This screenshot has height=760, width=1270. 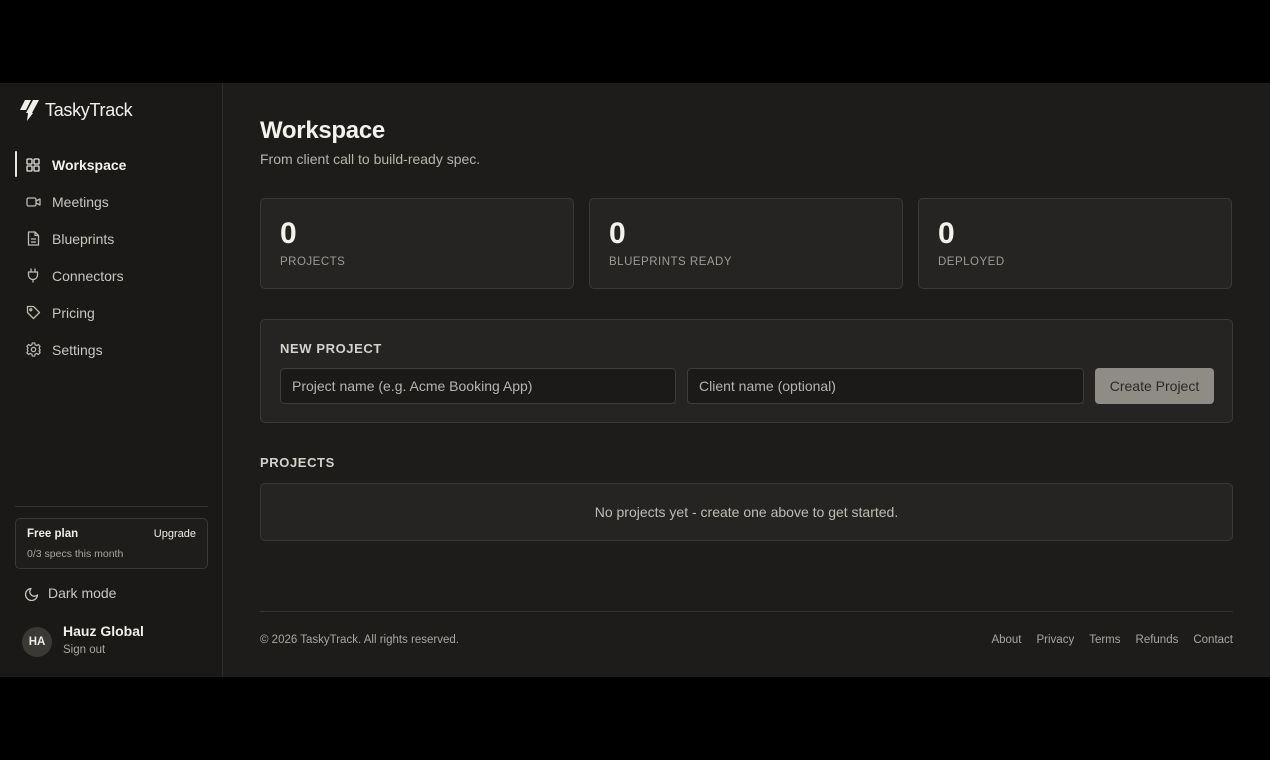 I want to click on dark-mode-label: Dark mode, so click(x=82, y=593).